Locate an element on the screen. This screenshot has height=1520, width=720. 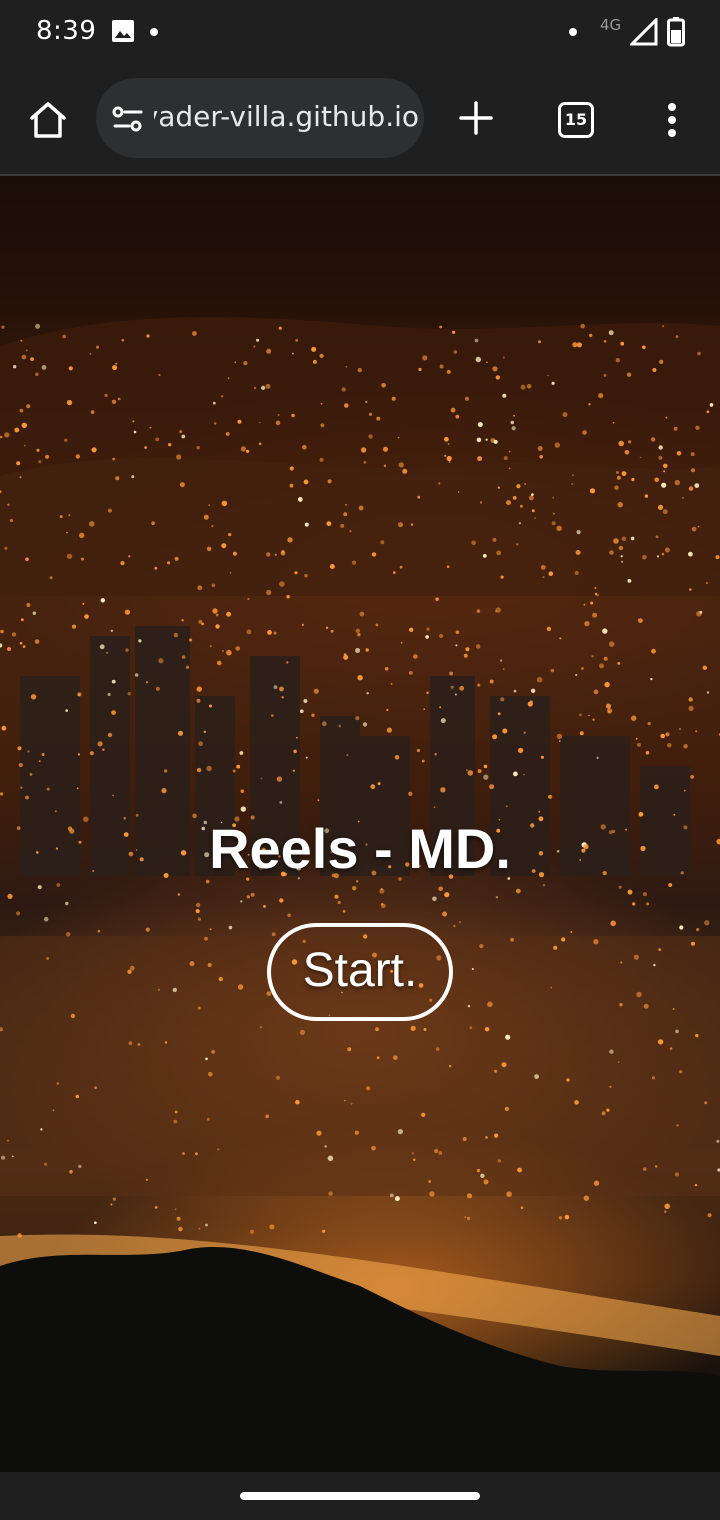
url-bar: vader-villa.github.io is located at coordinates (260, 118).